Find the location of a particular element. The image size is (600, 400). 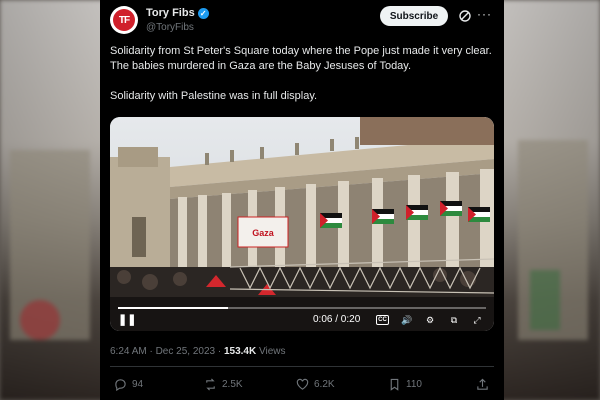

action-bar: 94 2.5K 6.2K 110 is located at coordinates (302, 386).